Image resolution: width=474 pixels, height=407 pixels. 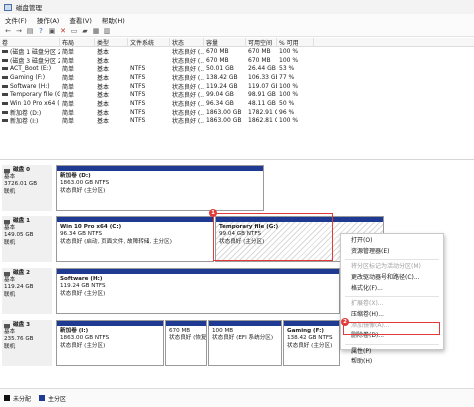 I want to click on table-cell: 1782.91 GB, so click(x=262, y=112).